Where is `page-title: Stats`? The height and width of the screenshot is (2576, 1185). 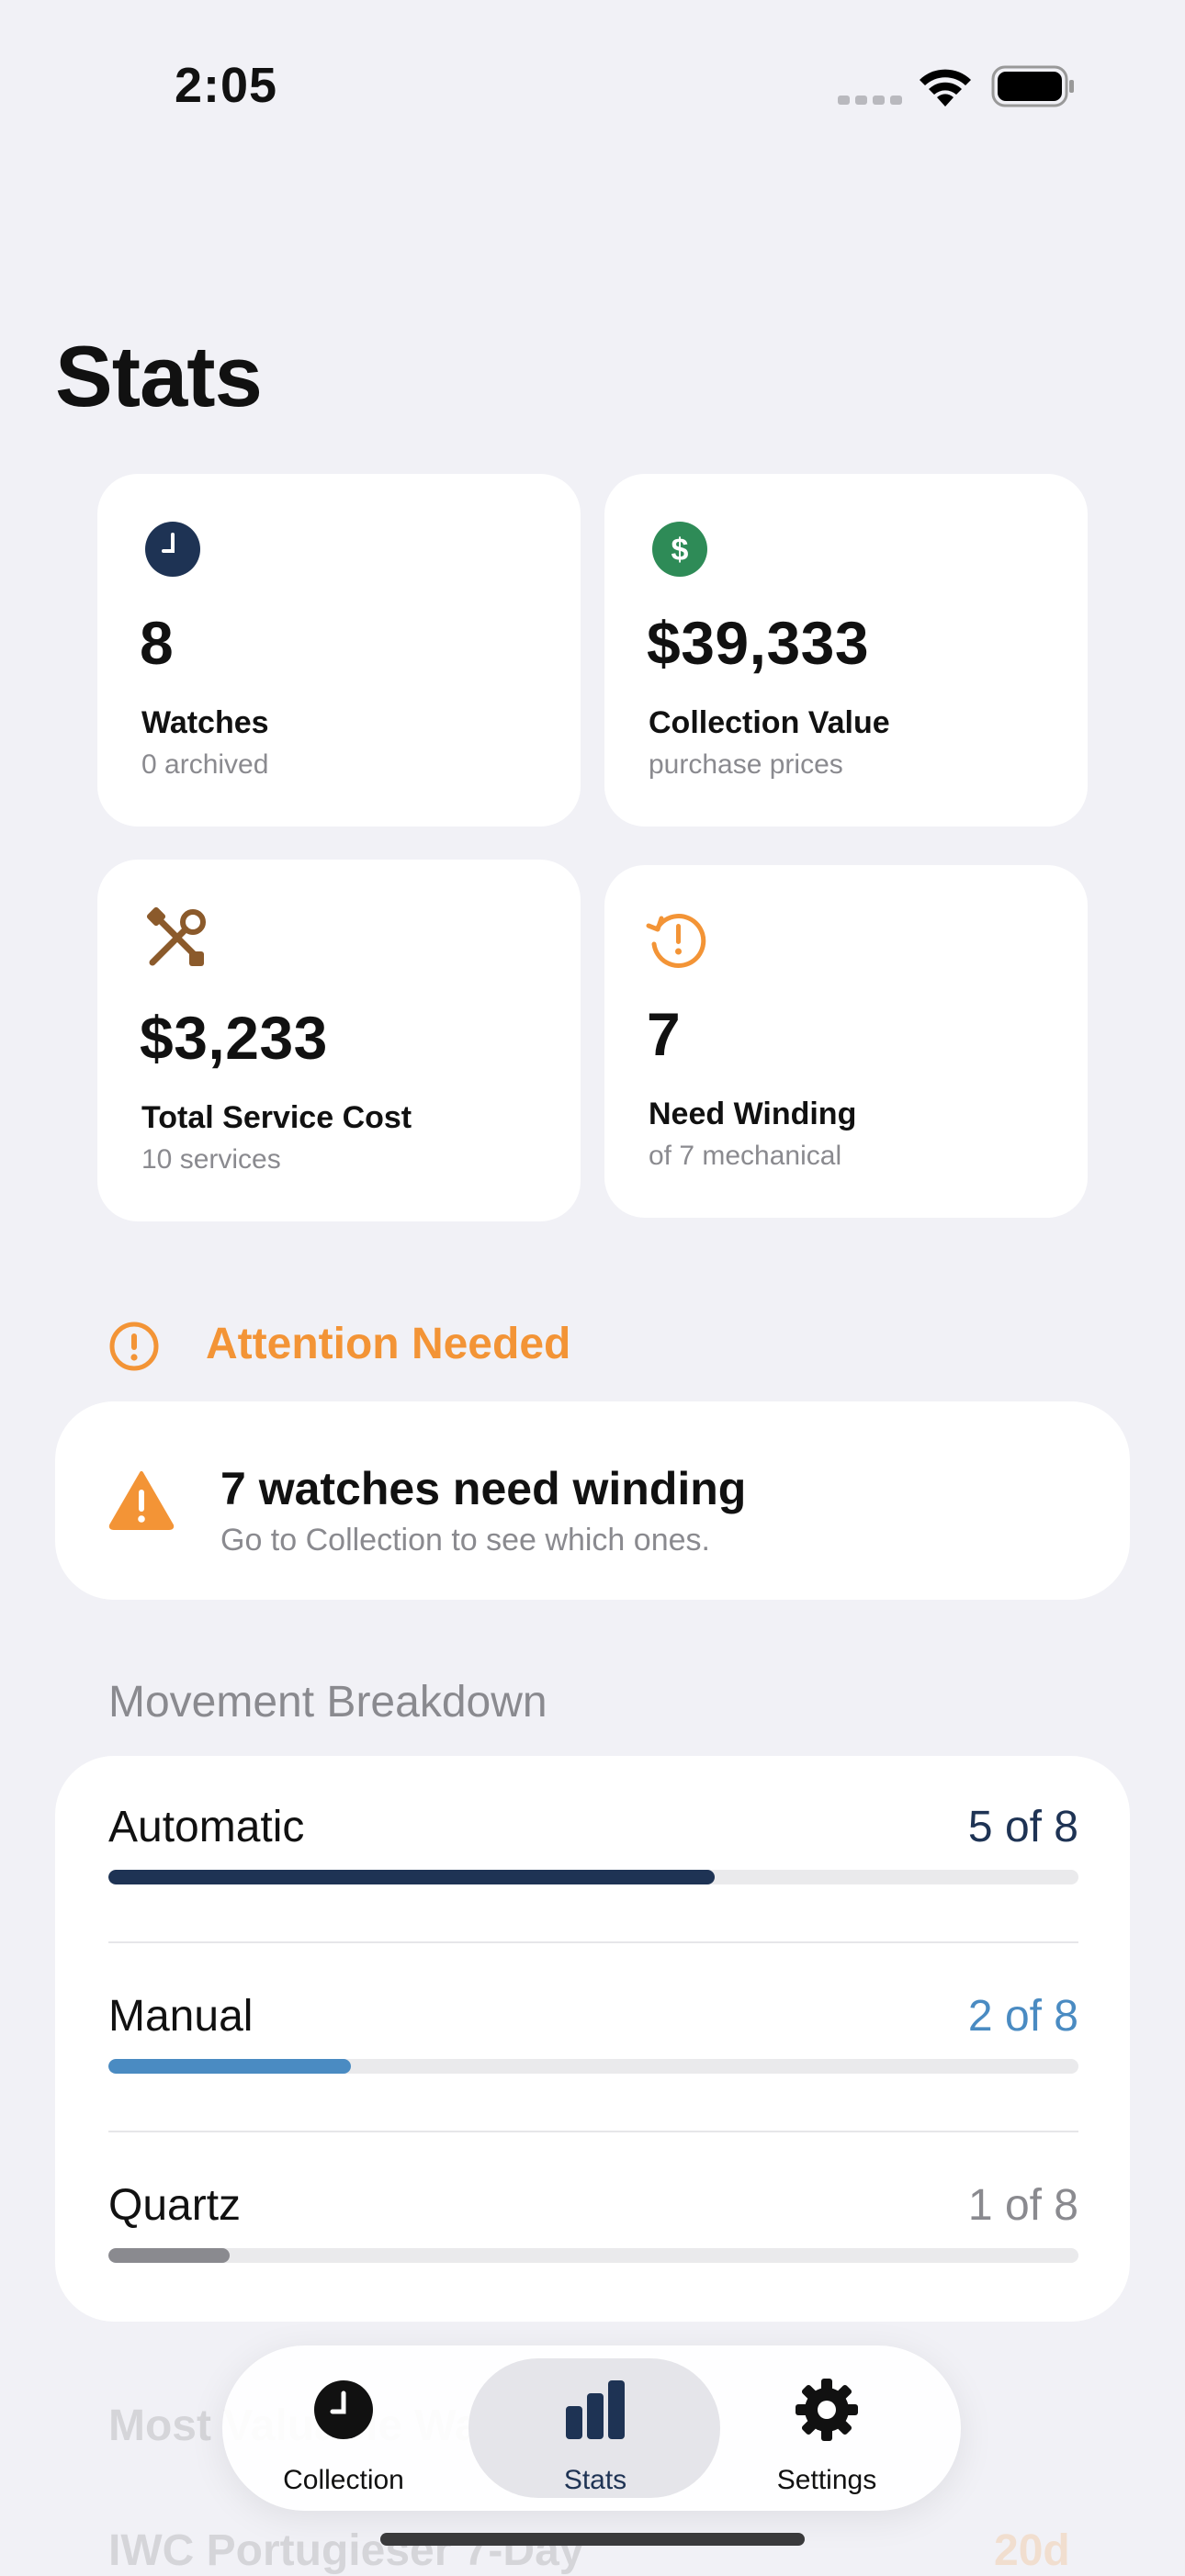
page-title: Stats is located at coordinates (159, 376).